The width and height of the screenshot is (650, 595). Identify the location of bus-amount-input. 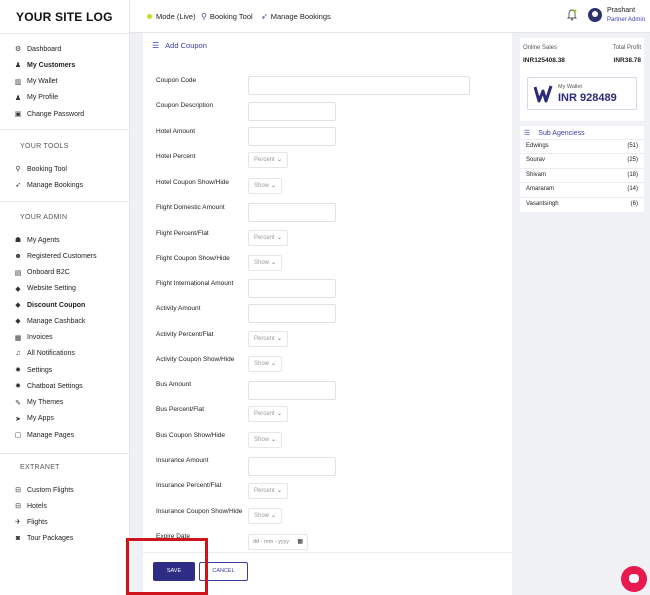
(292, 390).